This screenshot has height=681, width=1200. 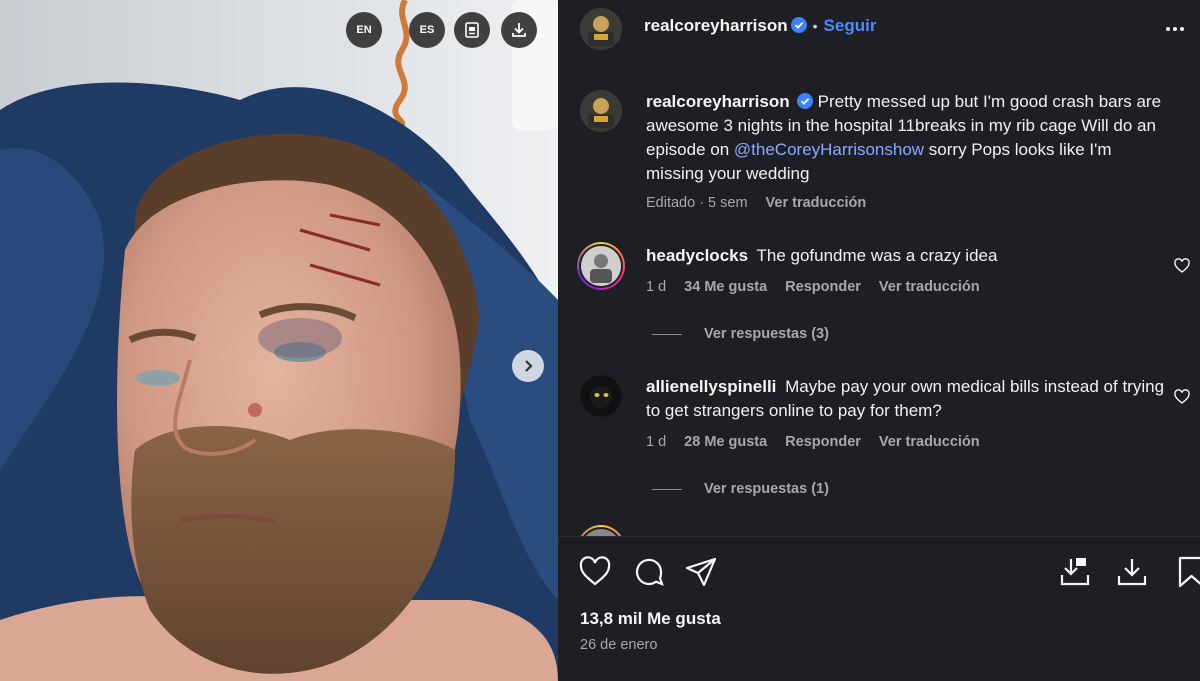 I want to click on translate-doc-button, so click(x=472, y=30).